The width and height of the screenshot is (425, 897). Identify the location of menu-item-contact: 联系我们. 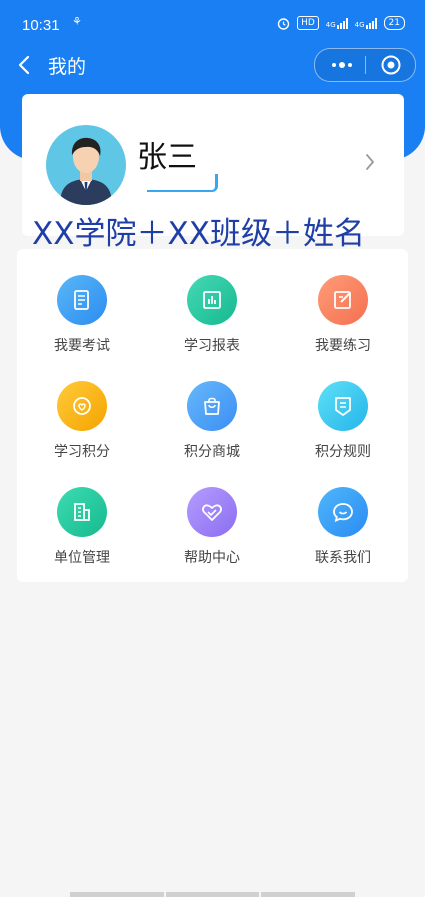
(343, 514).